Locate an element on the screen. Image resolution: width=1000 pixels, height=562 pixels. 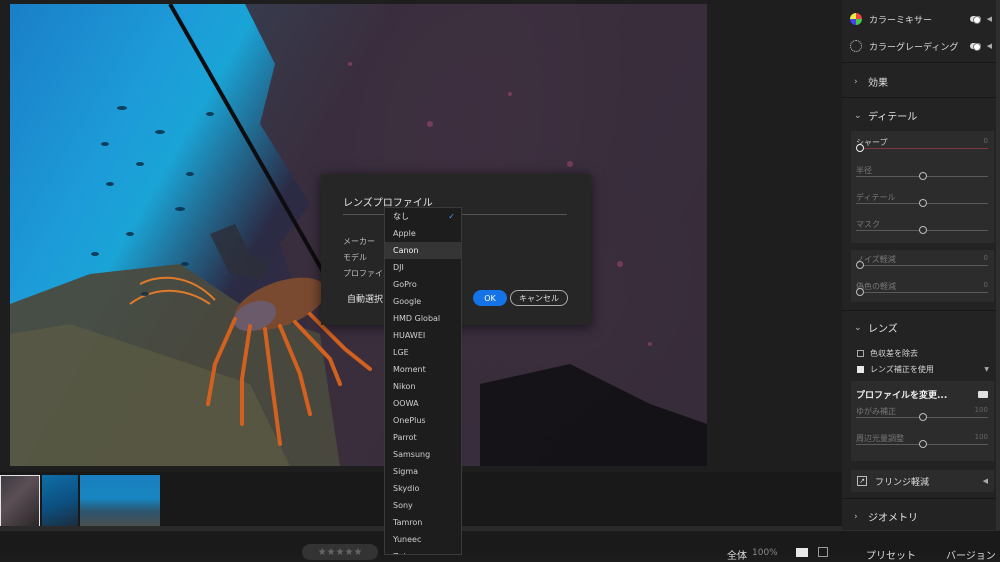
dropdown-option-label: GoPro is located at coordinates (405, 284).